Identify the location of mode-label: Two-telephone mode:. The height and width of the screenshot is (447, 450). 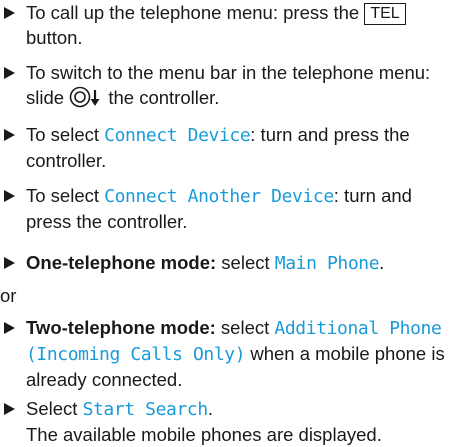
(121, 327).